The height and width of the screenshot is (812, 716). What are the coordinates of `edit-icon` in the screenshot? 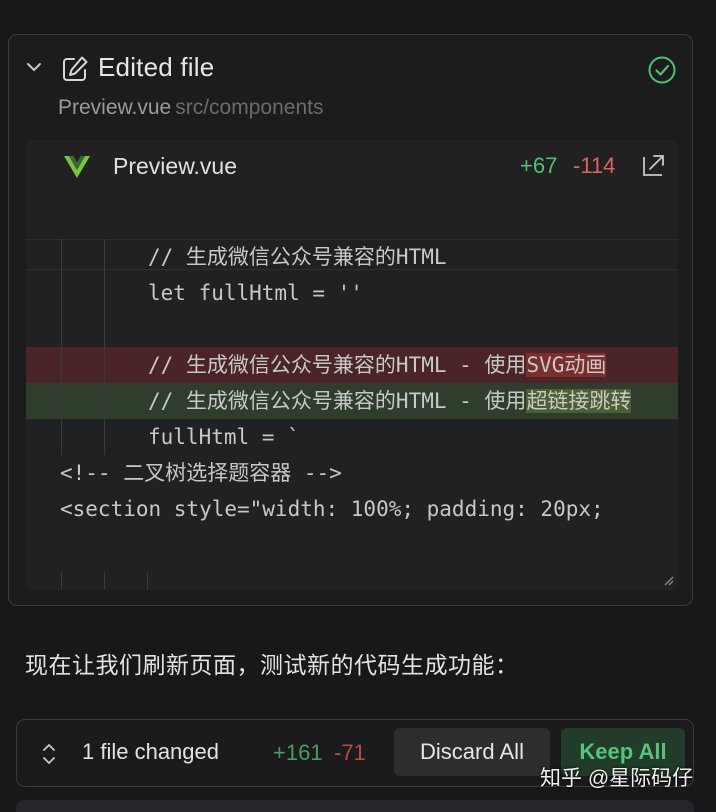 It's located at (75, 68).